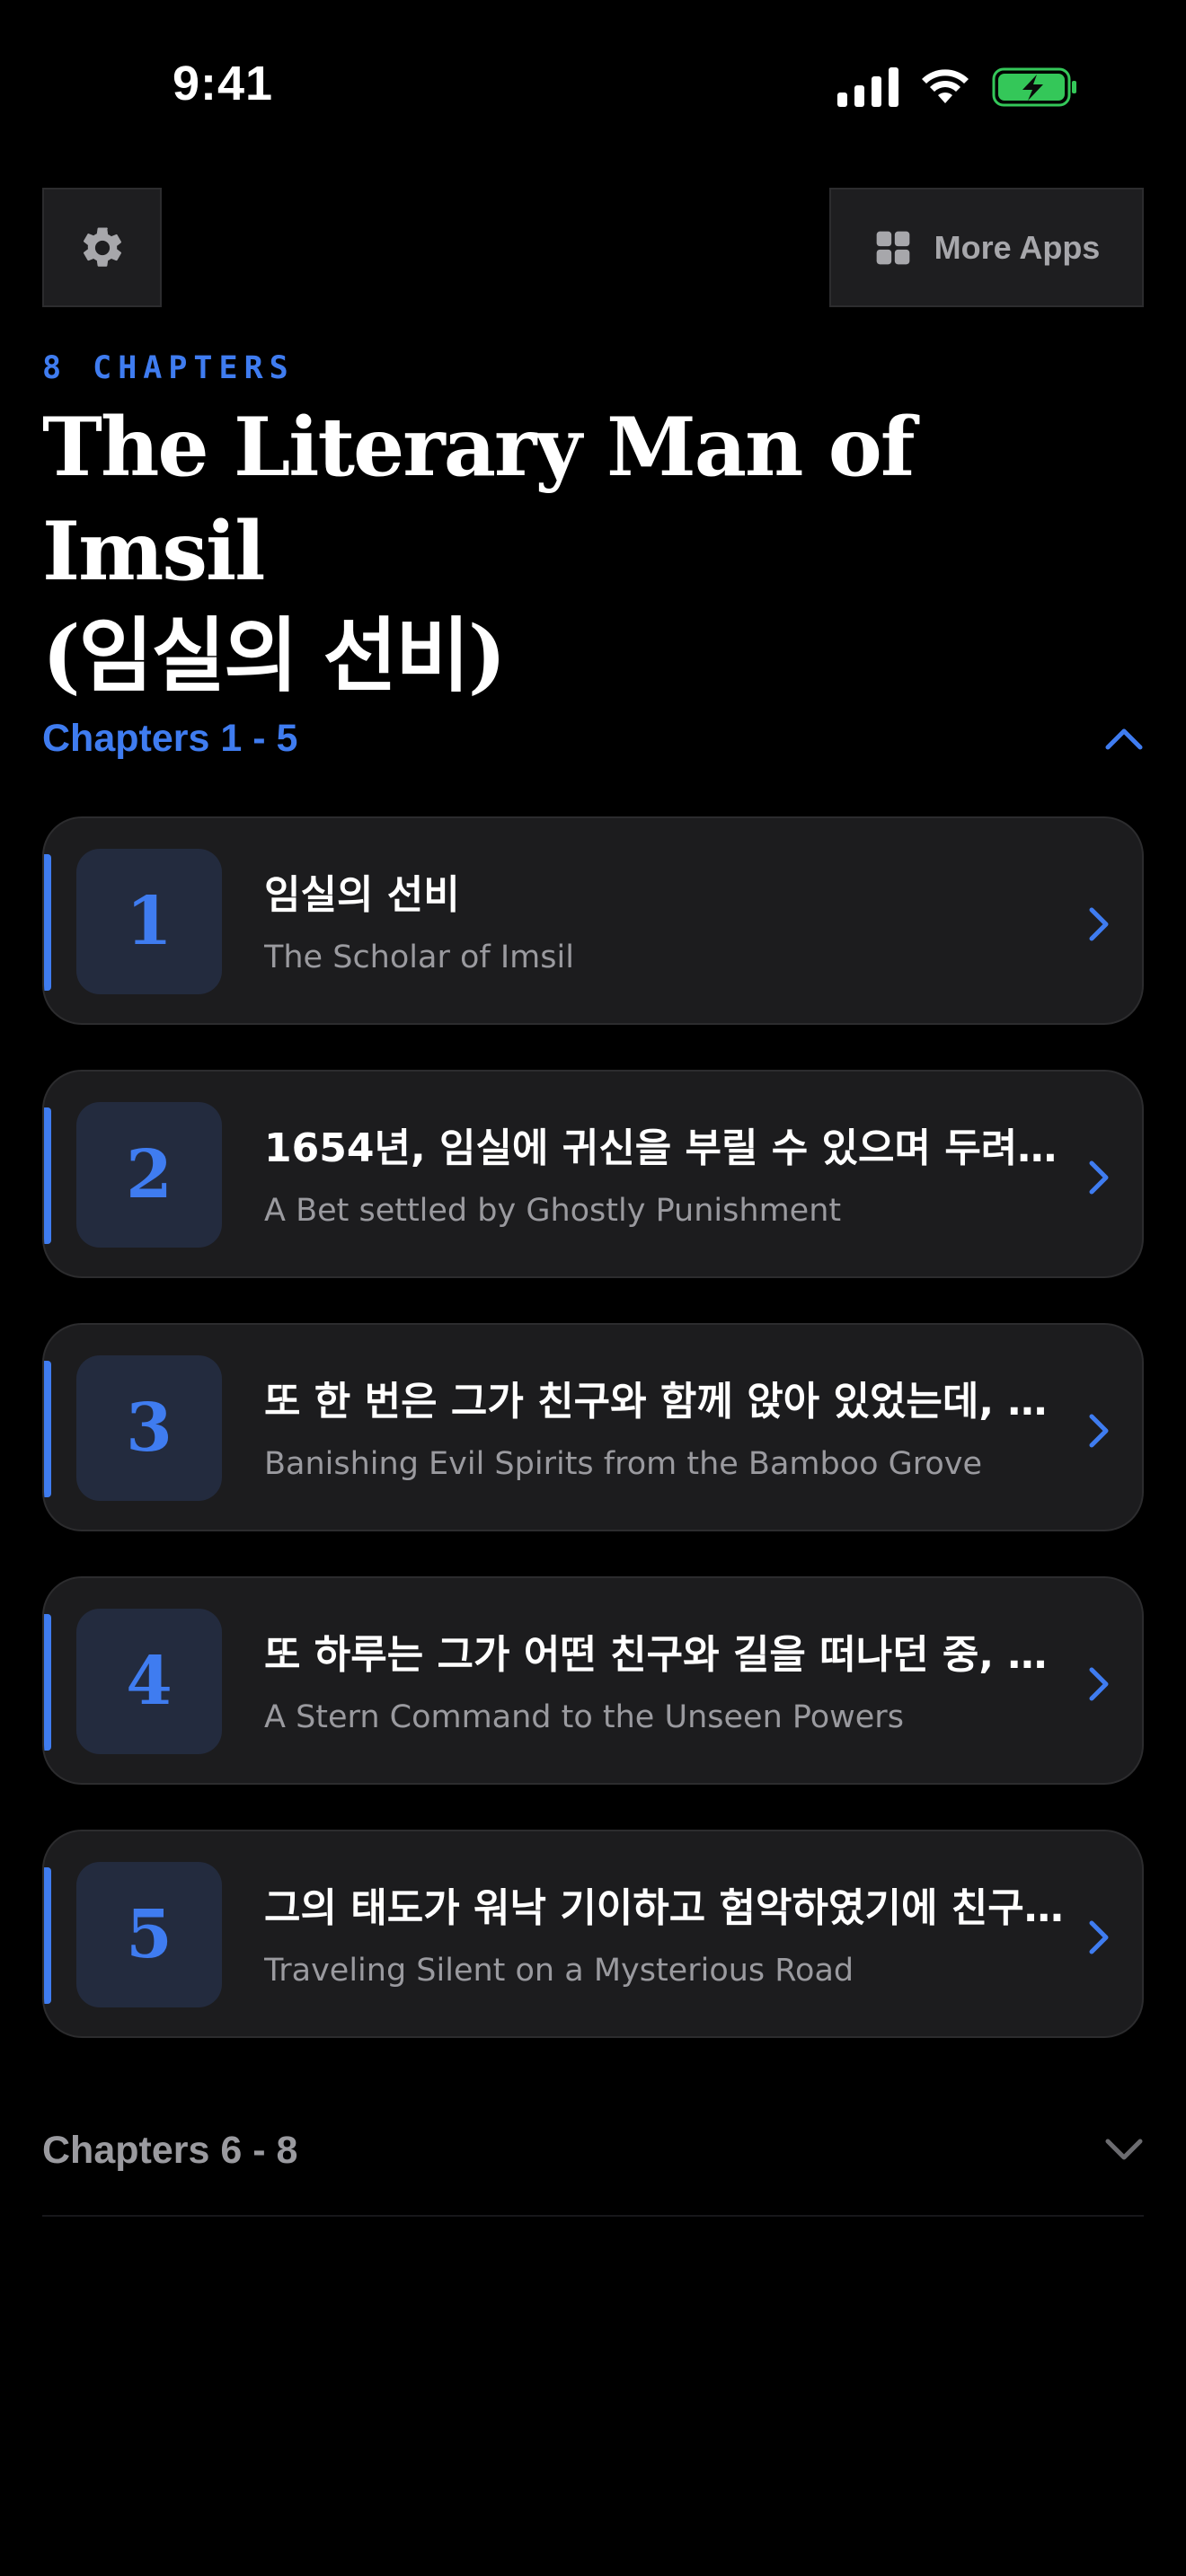 The width and height of the screenshot is (1186, 2576). I want to click on chapter-number-box: 4, so click(149, 1681).